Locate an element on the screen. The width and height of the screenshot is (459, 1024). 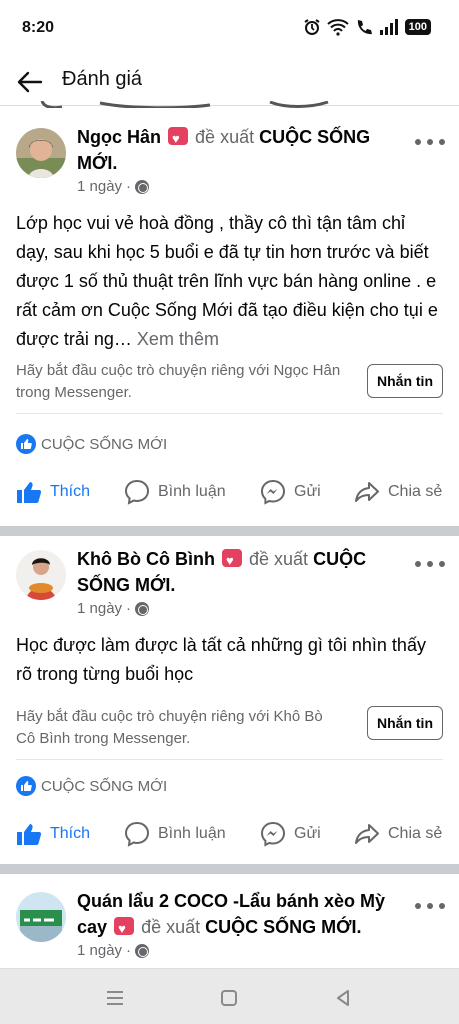
square-icon is located at coordinates (229, 998).